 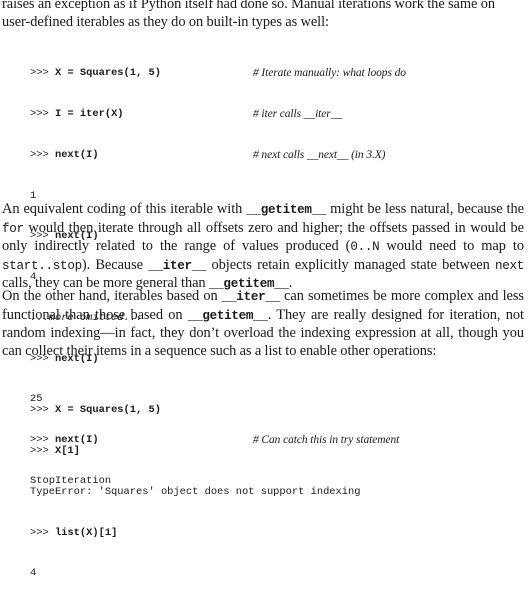 What do you see at coordinates (297, 113) in the screenshot?
I see `code-comment: # iter calls __iter__` at bounding box center [297, 113].